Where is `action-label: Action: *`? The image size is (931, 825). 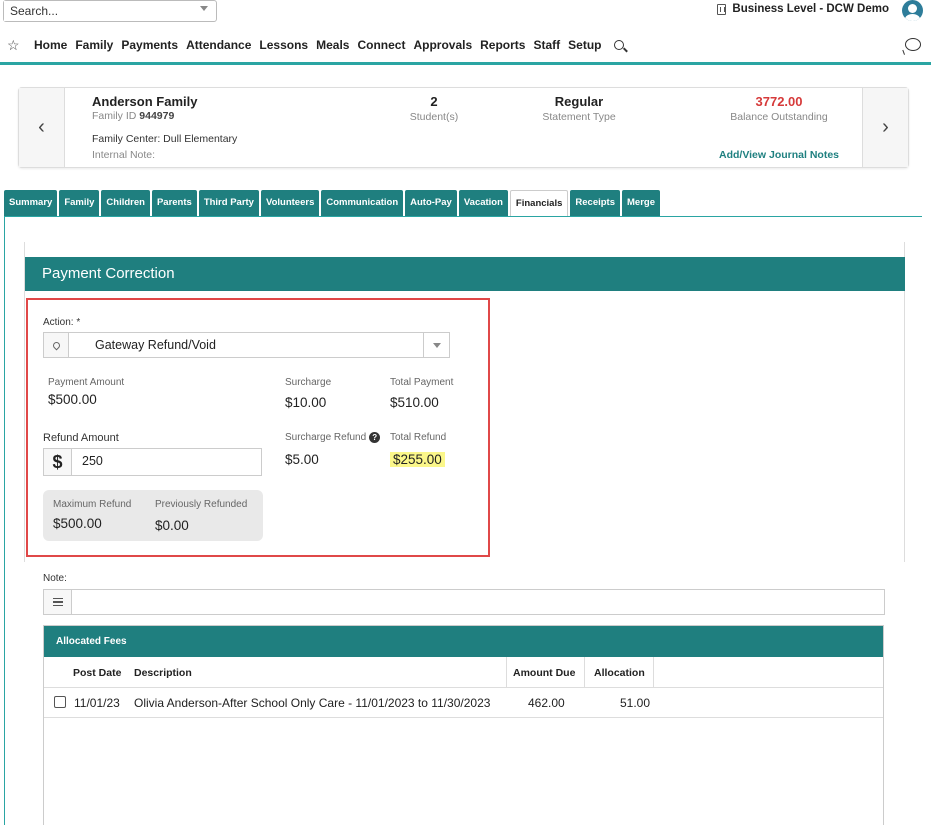
action-label: Action: * is located at coordinates (62, 322).